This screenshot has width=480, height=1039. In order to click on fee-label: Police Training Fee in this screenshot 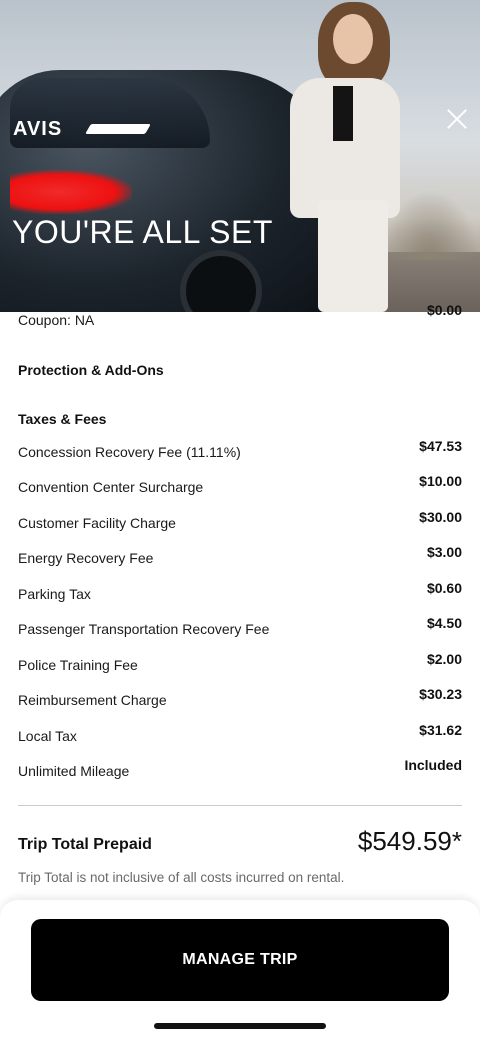, I will do `click(78, 665)`.